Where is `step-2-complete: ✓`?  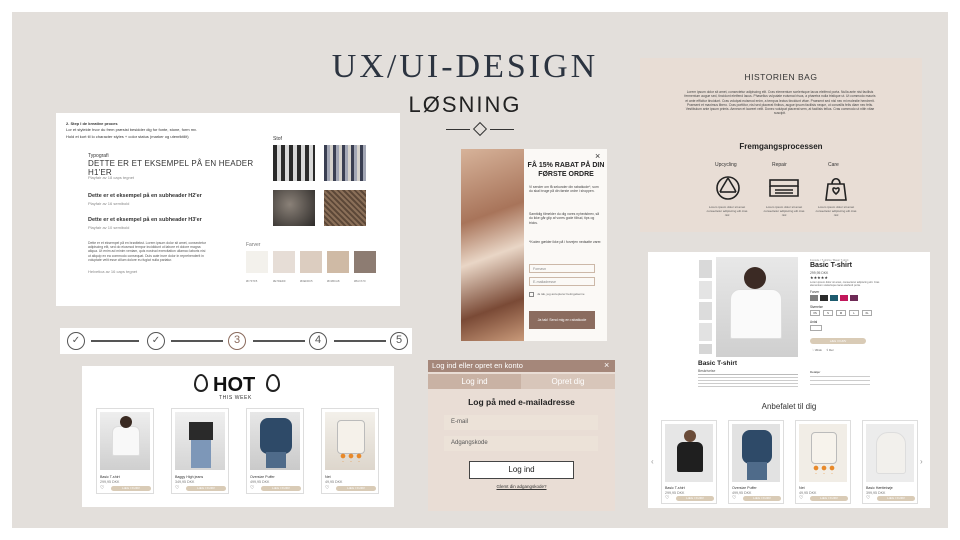 step-2-complete: ✓ is located at coordinates (156, 341).